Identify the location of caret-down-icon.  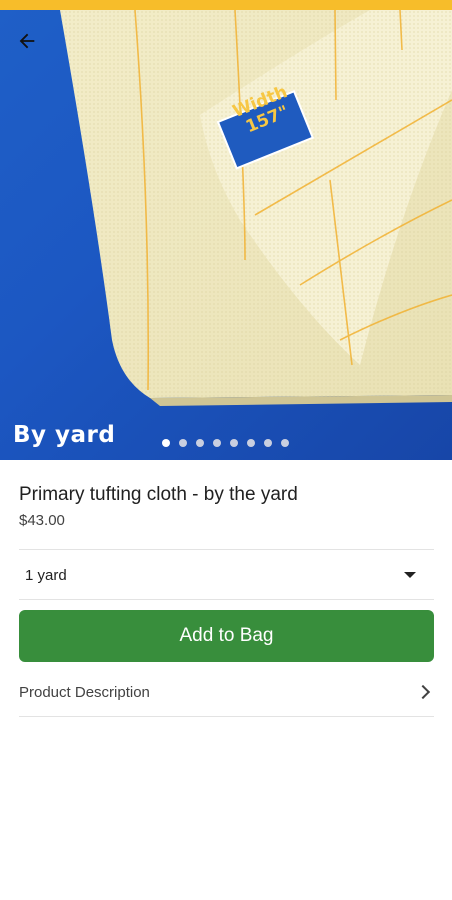
(410, 575).